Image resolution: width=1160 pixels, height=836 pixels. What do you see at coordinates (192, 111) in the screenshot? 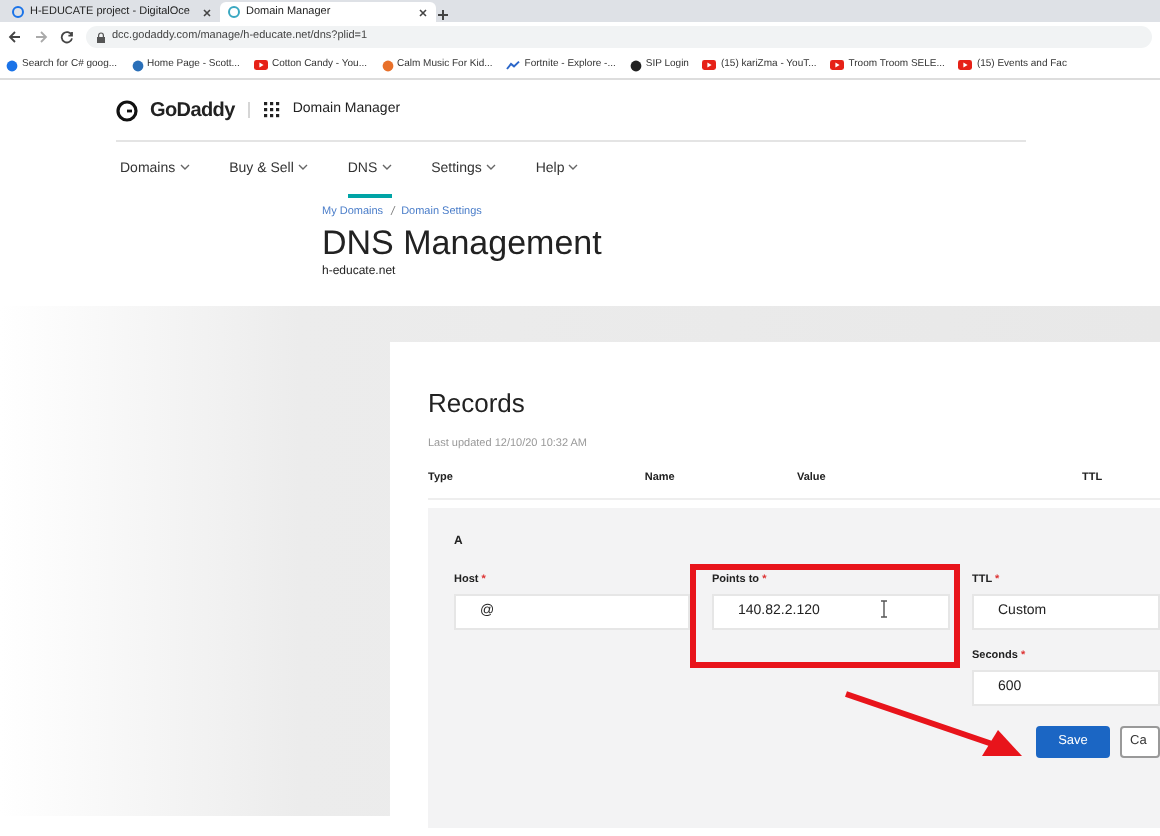
I see `brand-name: GoDaddy` at bounding box center [192, 111].